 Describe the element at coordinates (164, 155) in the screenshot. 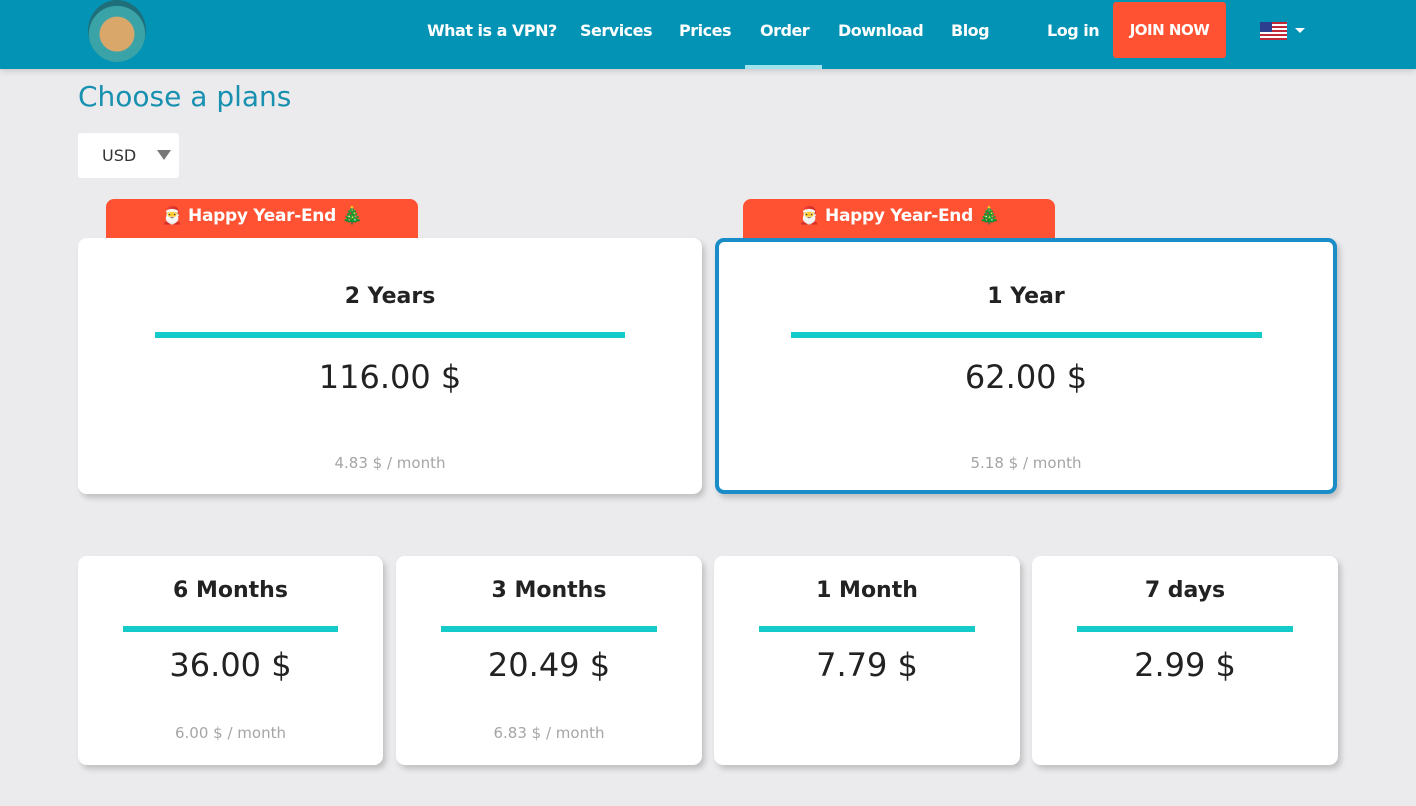

I see `dropdown-arrow-icon` at that location.